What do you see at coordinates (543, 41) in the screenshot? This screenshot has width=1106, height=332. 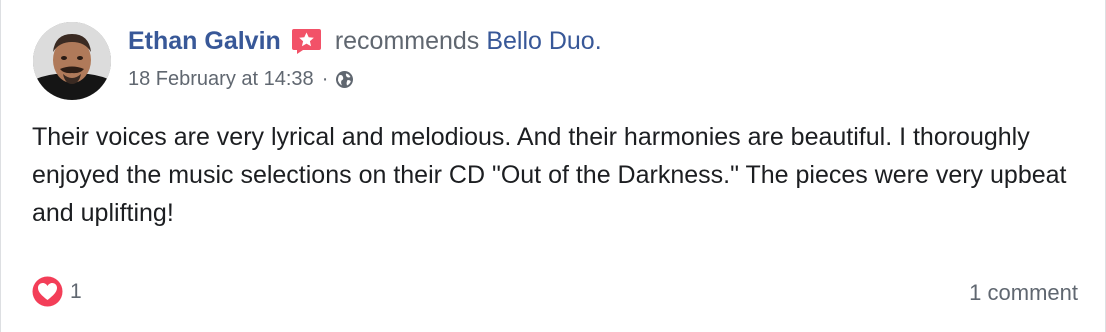 I see `page-name-link: Bello Duo.` at bounding box center [543, 41].